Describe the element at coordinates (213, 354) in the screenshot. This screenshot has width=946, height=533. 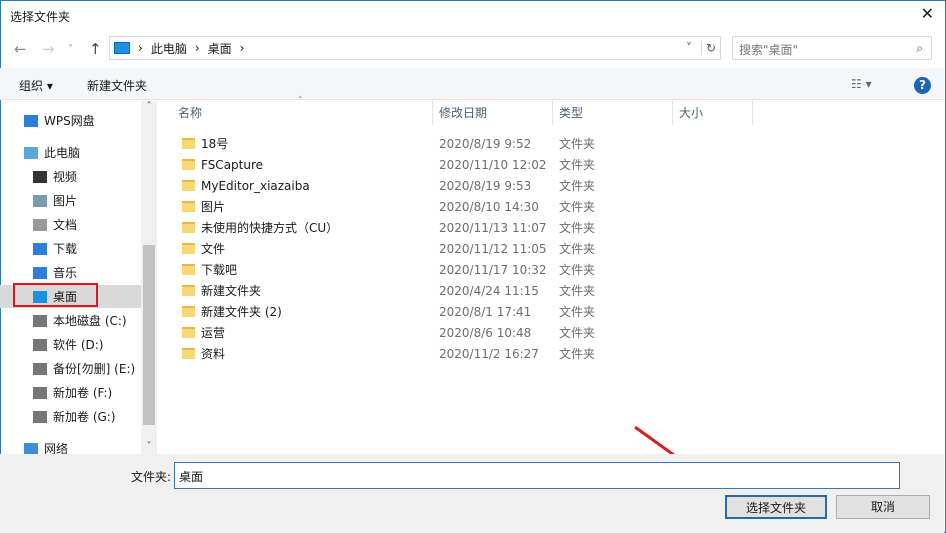
I see `file-name: 资料` at that location.